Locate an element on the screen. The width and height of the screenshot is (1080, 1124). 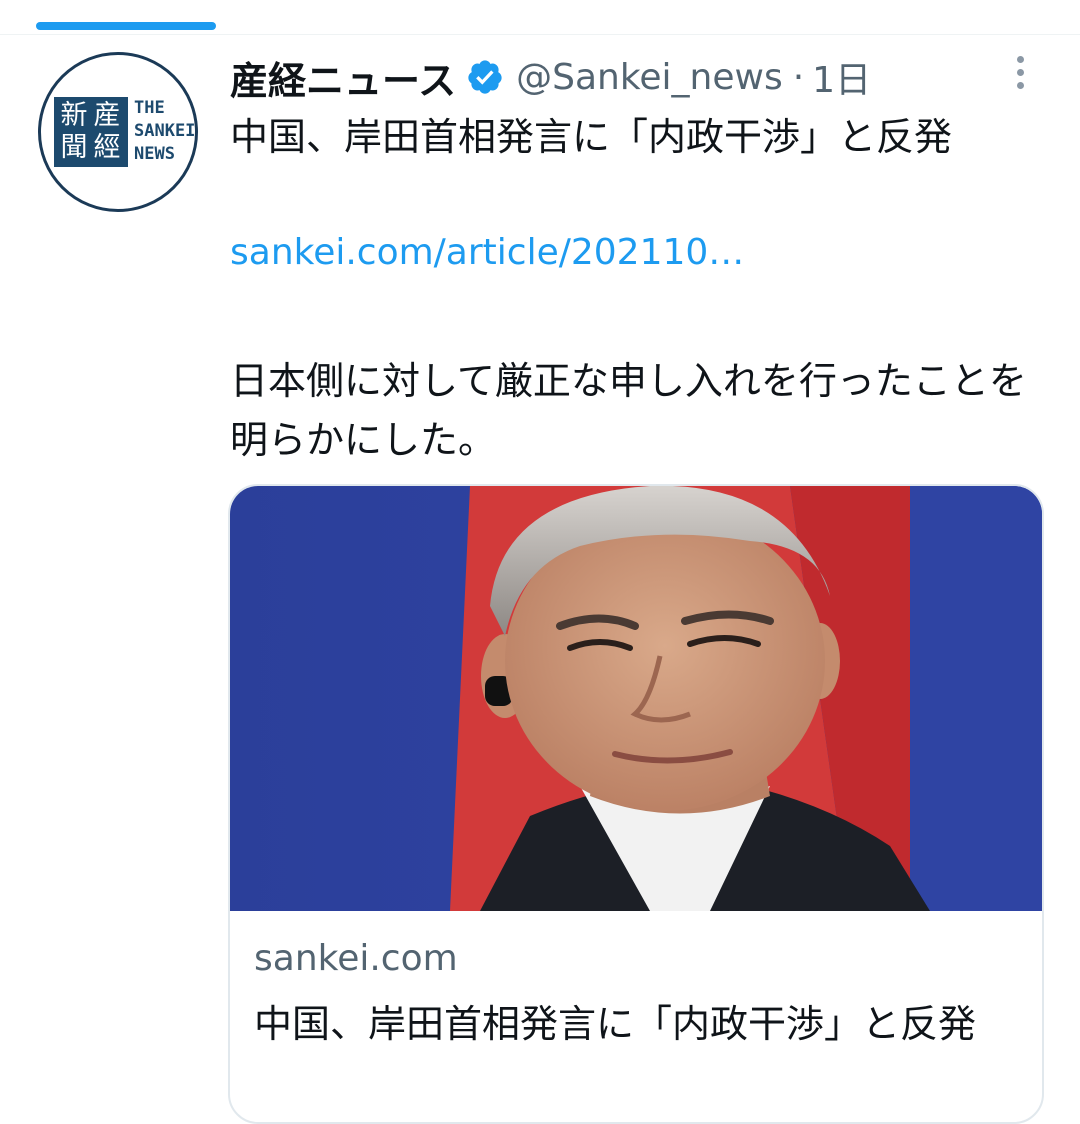
tab-indicator is located at coordinates (126, 26).